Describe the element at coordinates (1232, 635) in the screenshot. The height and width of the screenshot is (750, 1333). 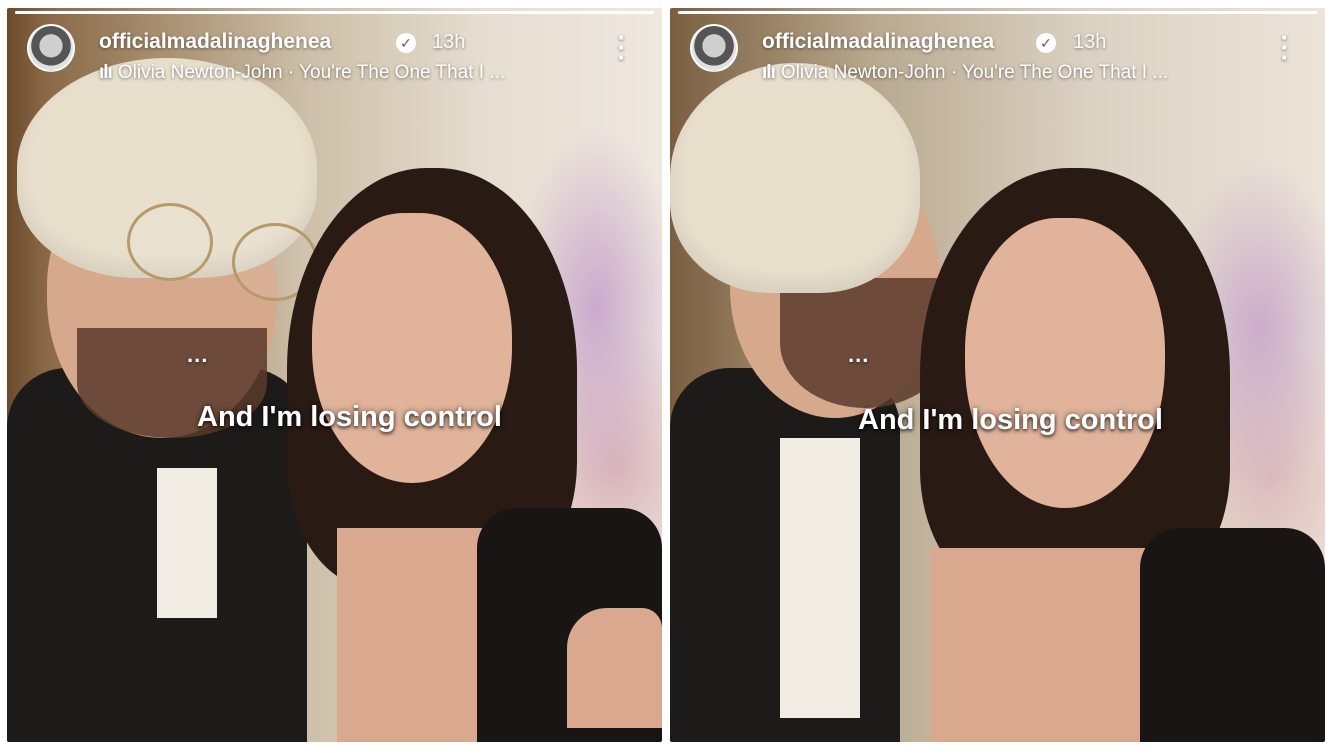
I see `woman-dress` at that location.